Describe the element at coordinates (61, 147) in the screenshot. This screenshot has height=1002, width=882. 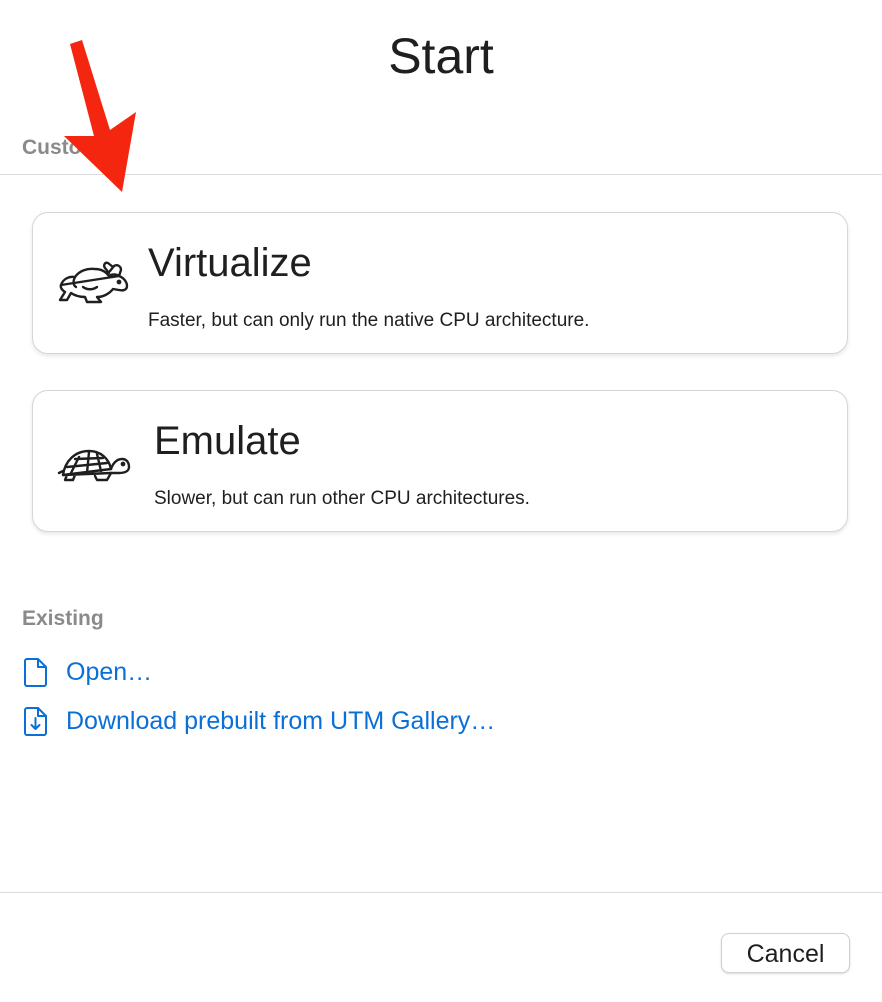
I see `section-label-custom: Custom` at that location.